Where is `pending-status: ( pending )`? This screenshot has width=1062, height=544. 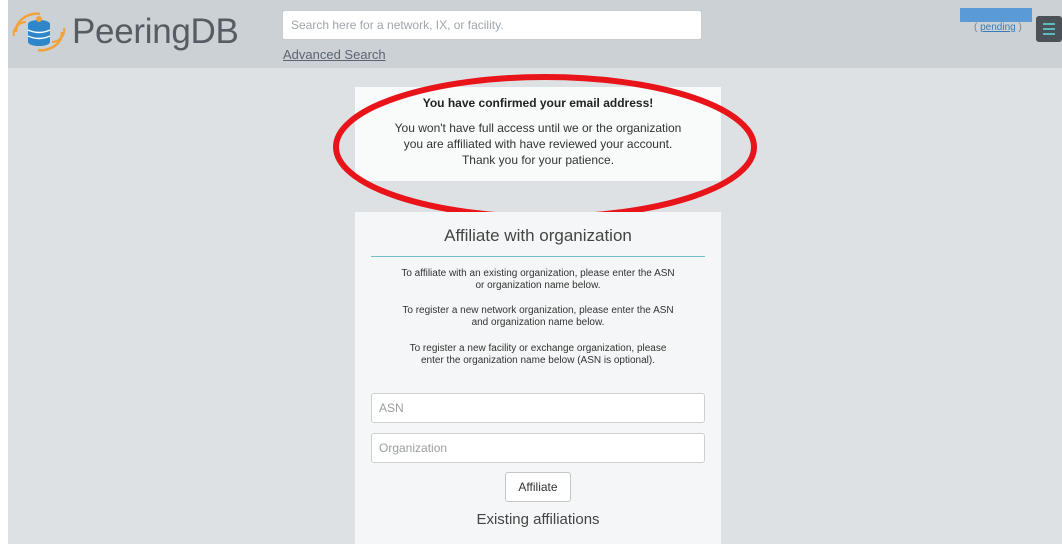
pending-status: ( pending ) is located at coordinates (998, 27).